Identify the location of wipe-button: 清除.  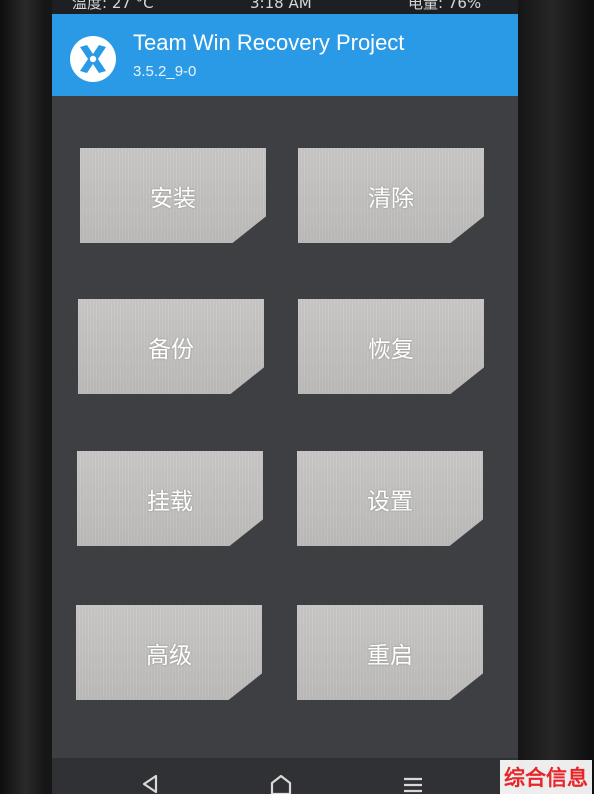
(391, 195).